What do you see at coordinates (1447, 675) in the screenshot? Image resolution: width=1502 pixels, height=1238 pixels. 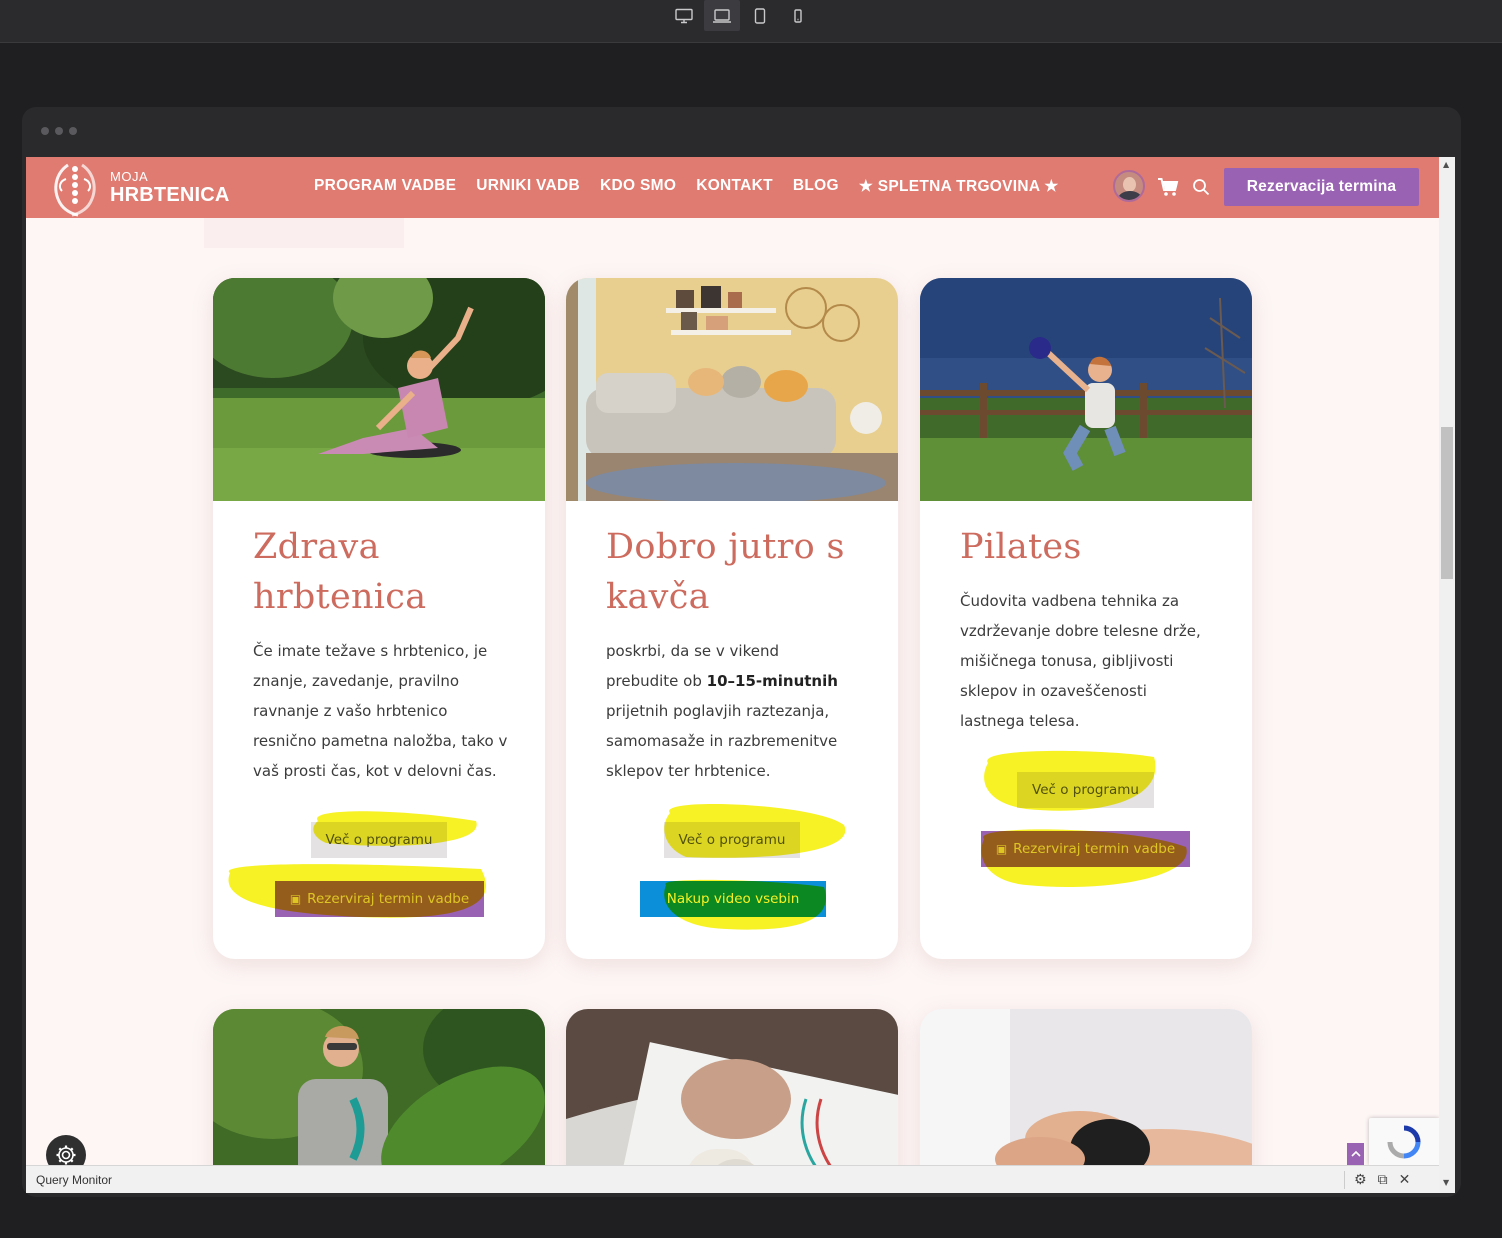 I see `vertical-scrollbar: ▲ ▼` at bounding box center [1447, 675].